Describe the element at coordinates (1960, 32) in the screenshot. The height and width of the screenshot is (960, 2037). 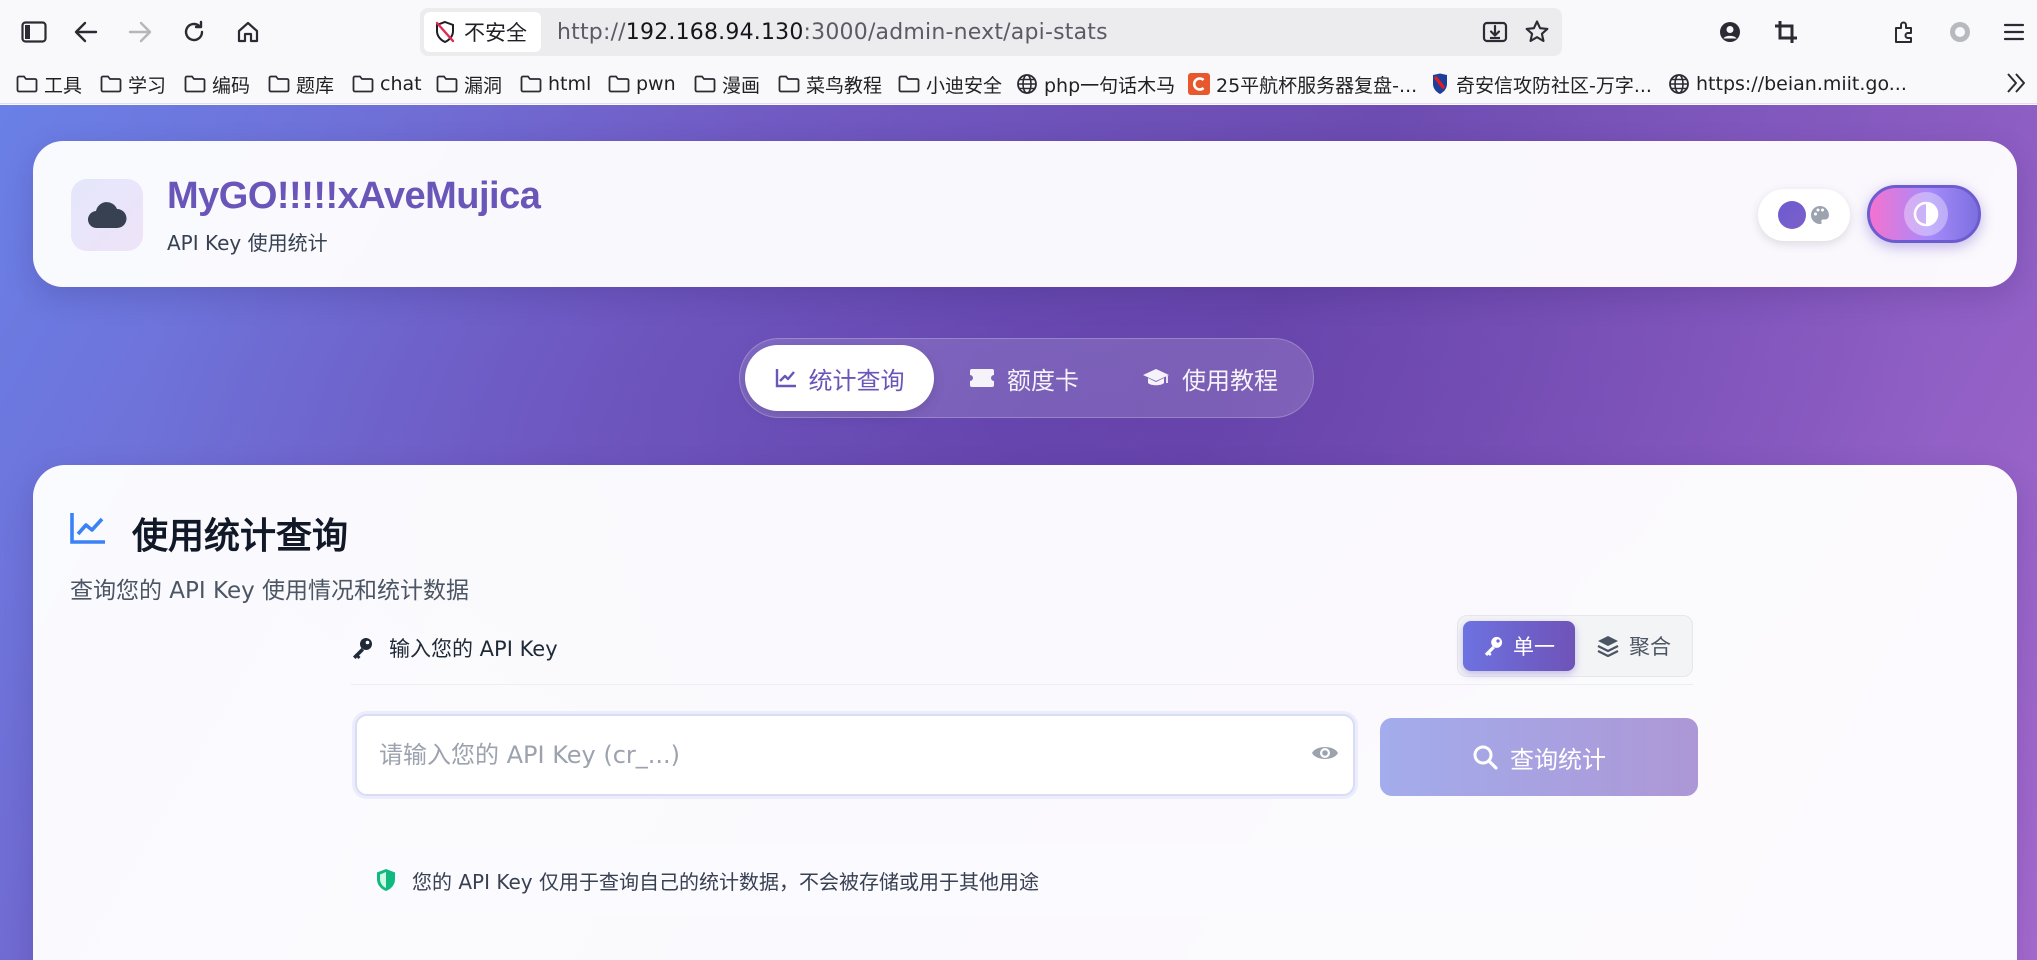
I see `extension-circle-icon` at that location.